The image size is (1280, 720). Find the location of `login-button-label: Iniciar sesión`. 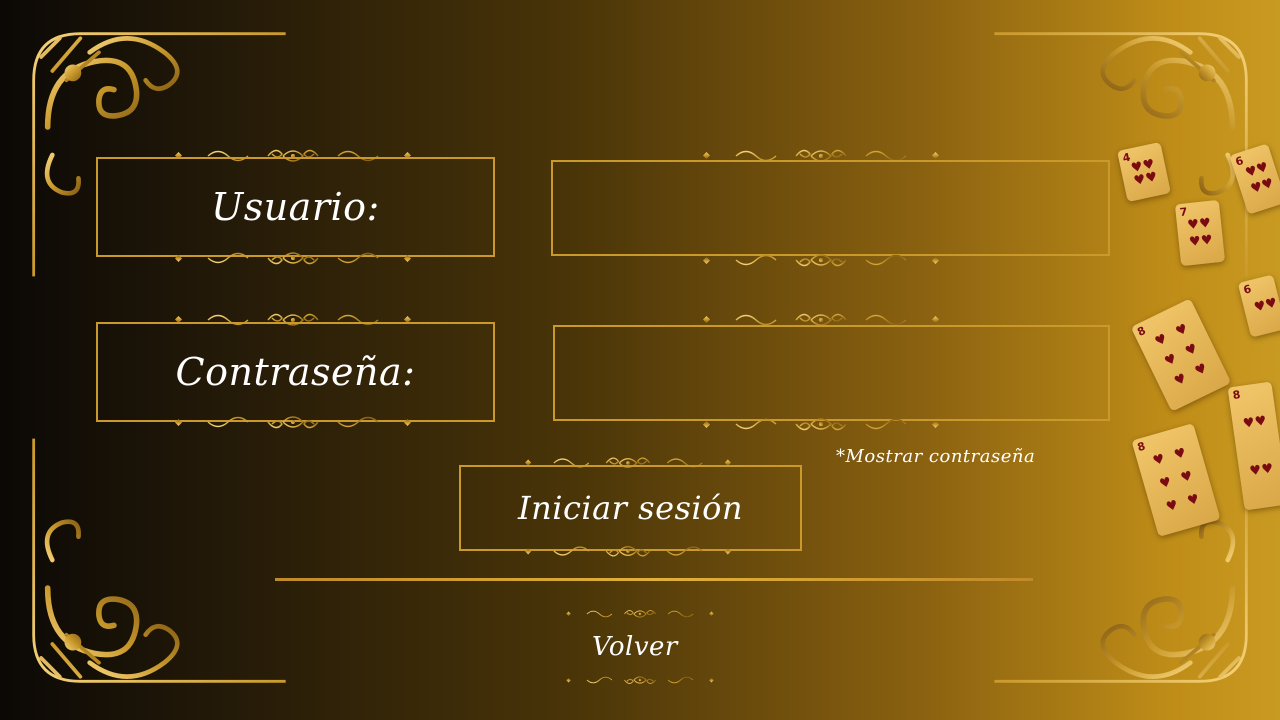

login-button-label: Iniciar sesión is located at coordinates (630, 508).